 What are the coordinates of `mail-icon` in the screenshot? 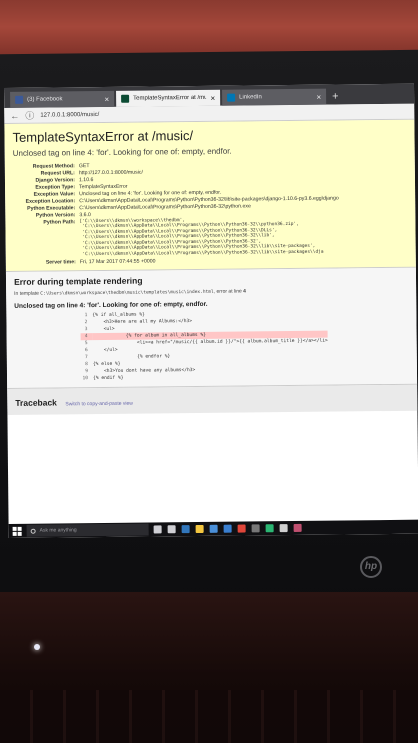 It's located at (227, 528).